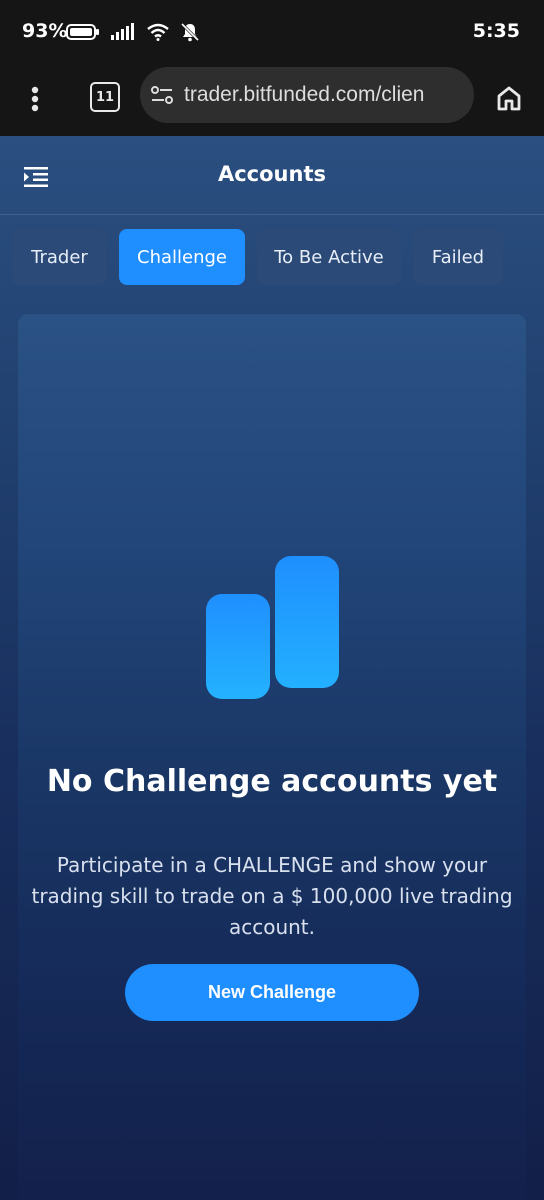 The height and width of the screenshot is (1200, 544). I want to click on url-text: trader.bitfunded.com/clien, so click(304, 94).